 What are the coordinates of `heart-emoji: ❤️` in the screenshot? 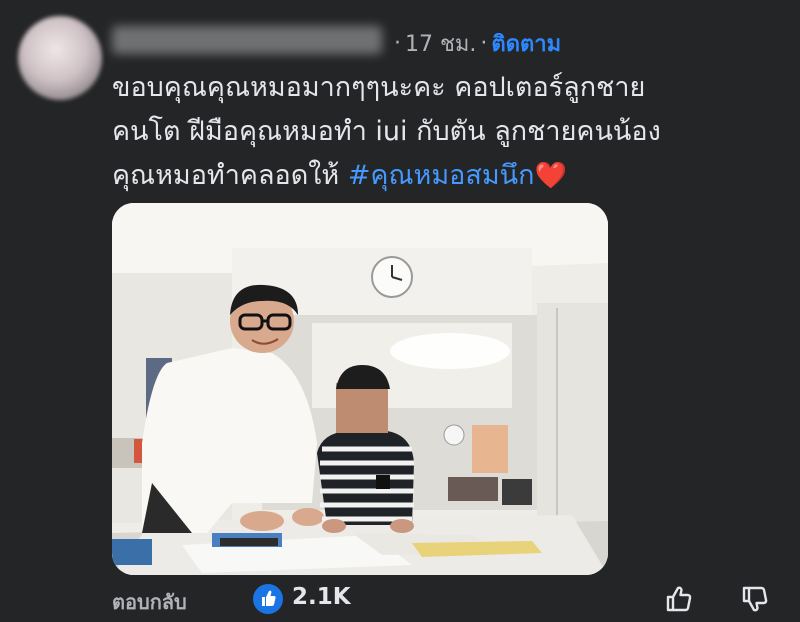 It's located at (550, 176).